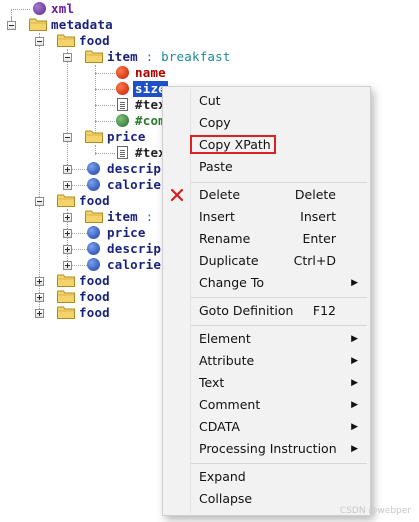 This screenshot has height=522, width=419. Describe the element at coordinates (266, 239) in the screenshot. I see `menu-item-rename: Rename Enter` at that location.